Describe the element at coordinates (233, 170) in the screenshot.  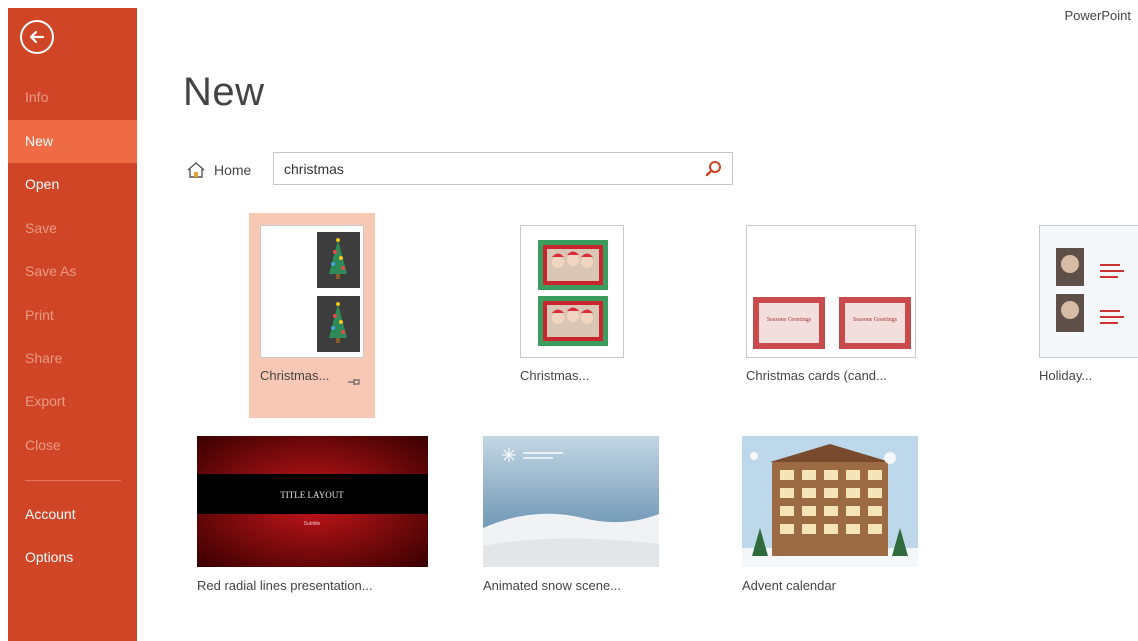
I see `home-label: Home` at that location.